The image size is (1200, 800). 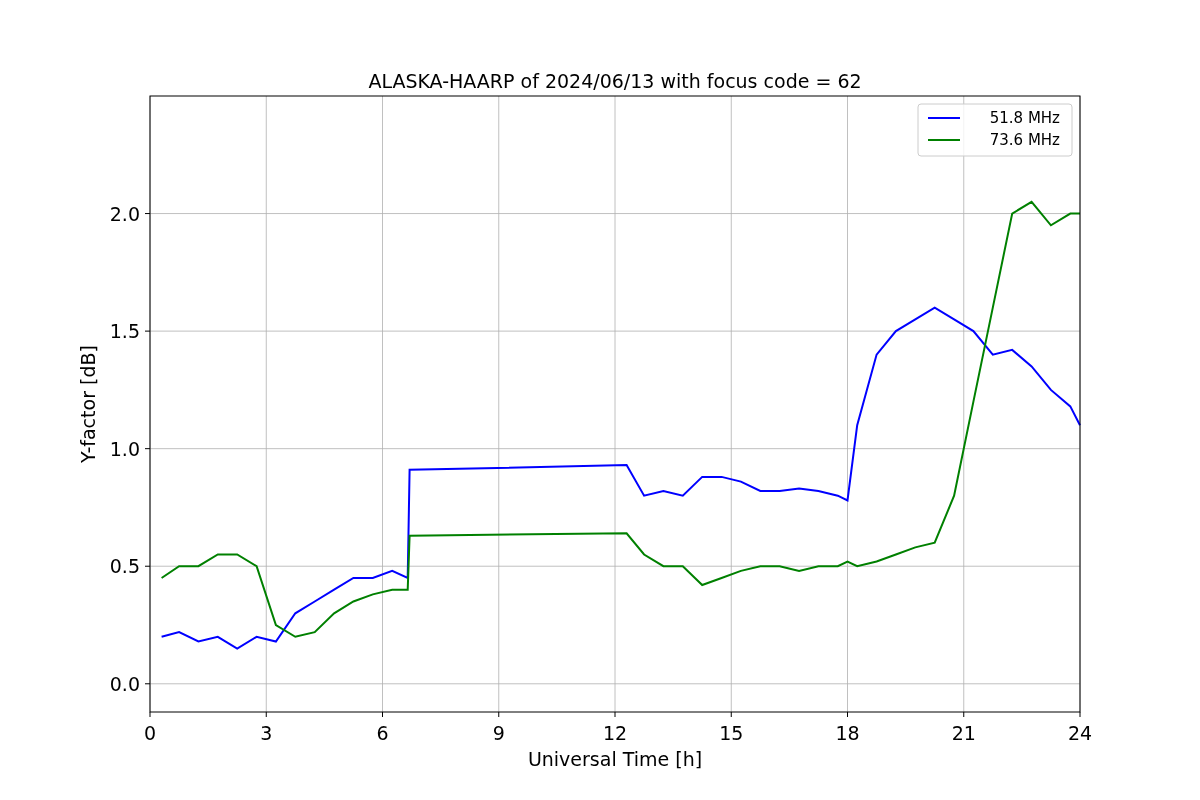 I want to click on x-tick-label: 21, so click(x=963, y=733).